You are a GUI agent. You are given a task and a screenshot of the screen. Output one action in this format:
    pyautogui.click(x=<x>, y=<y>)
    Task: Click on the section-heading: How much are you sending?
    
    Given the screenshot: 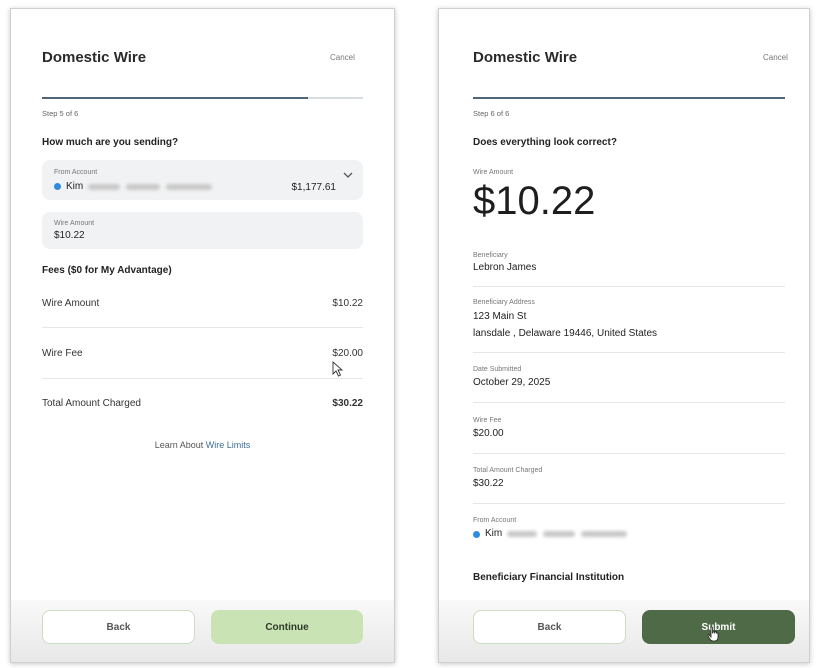 What is the action you would take?
    pyautogui.click(x=110, y=142)
    